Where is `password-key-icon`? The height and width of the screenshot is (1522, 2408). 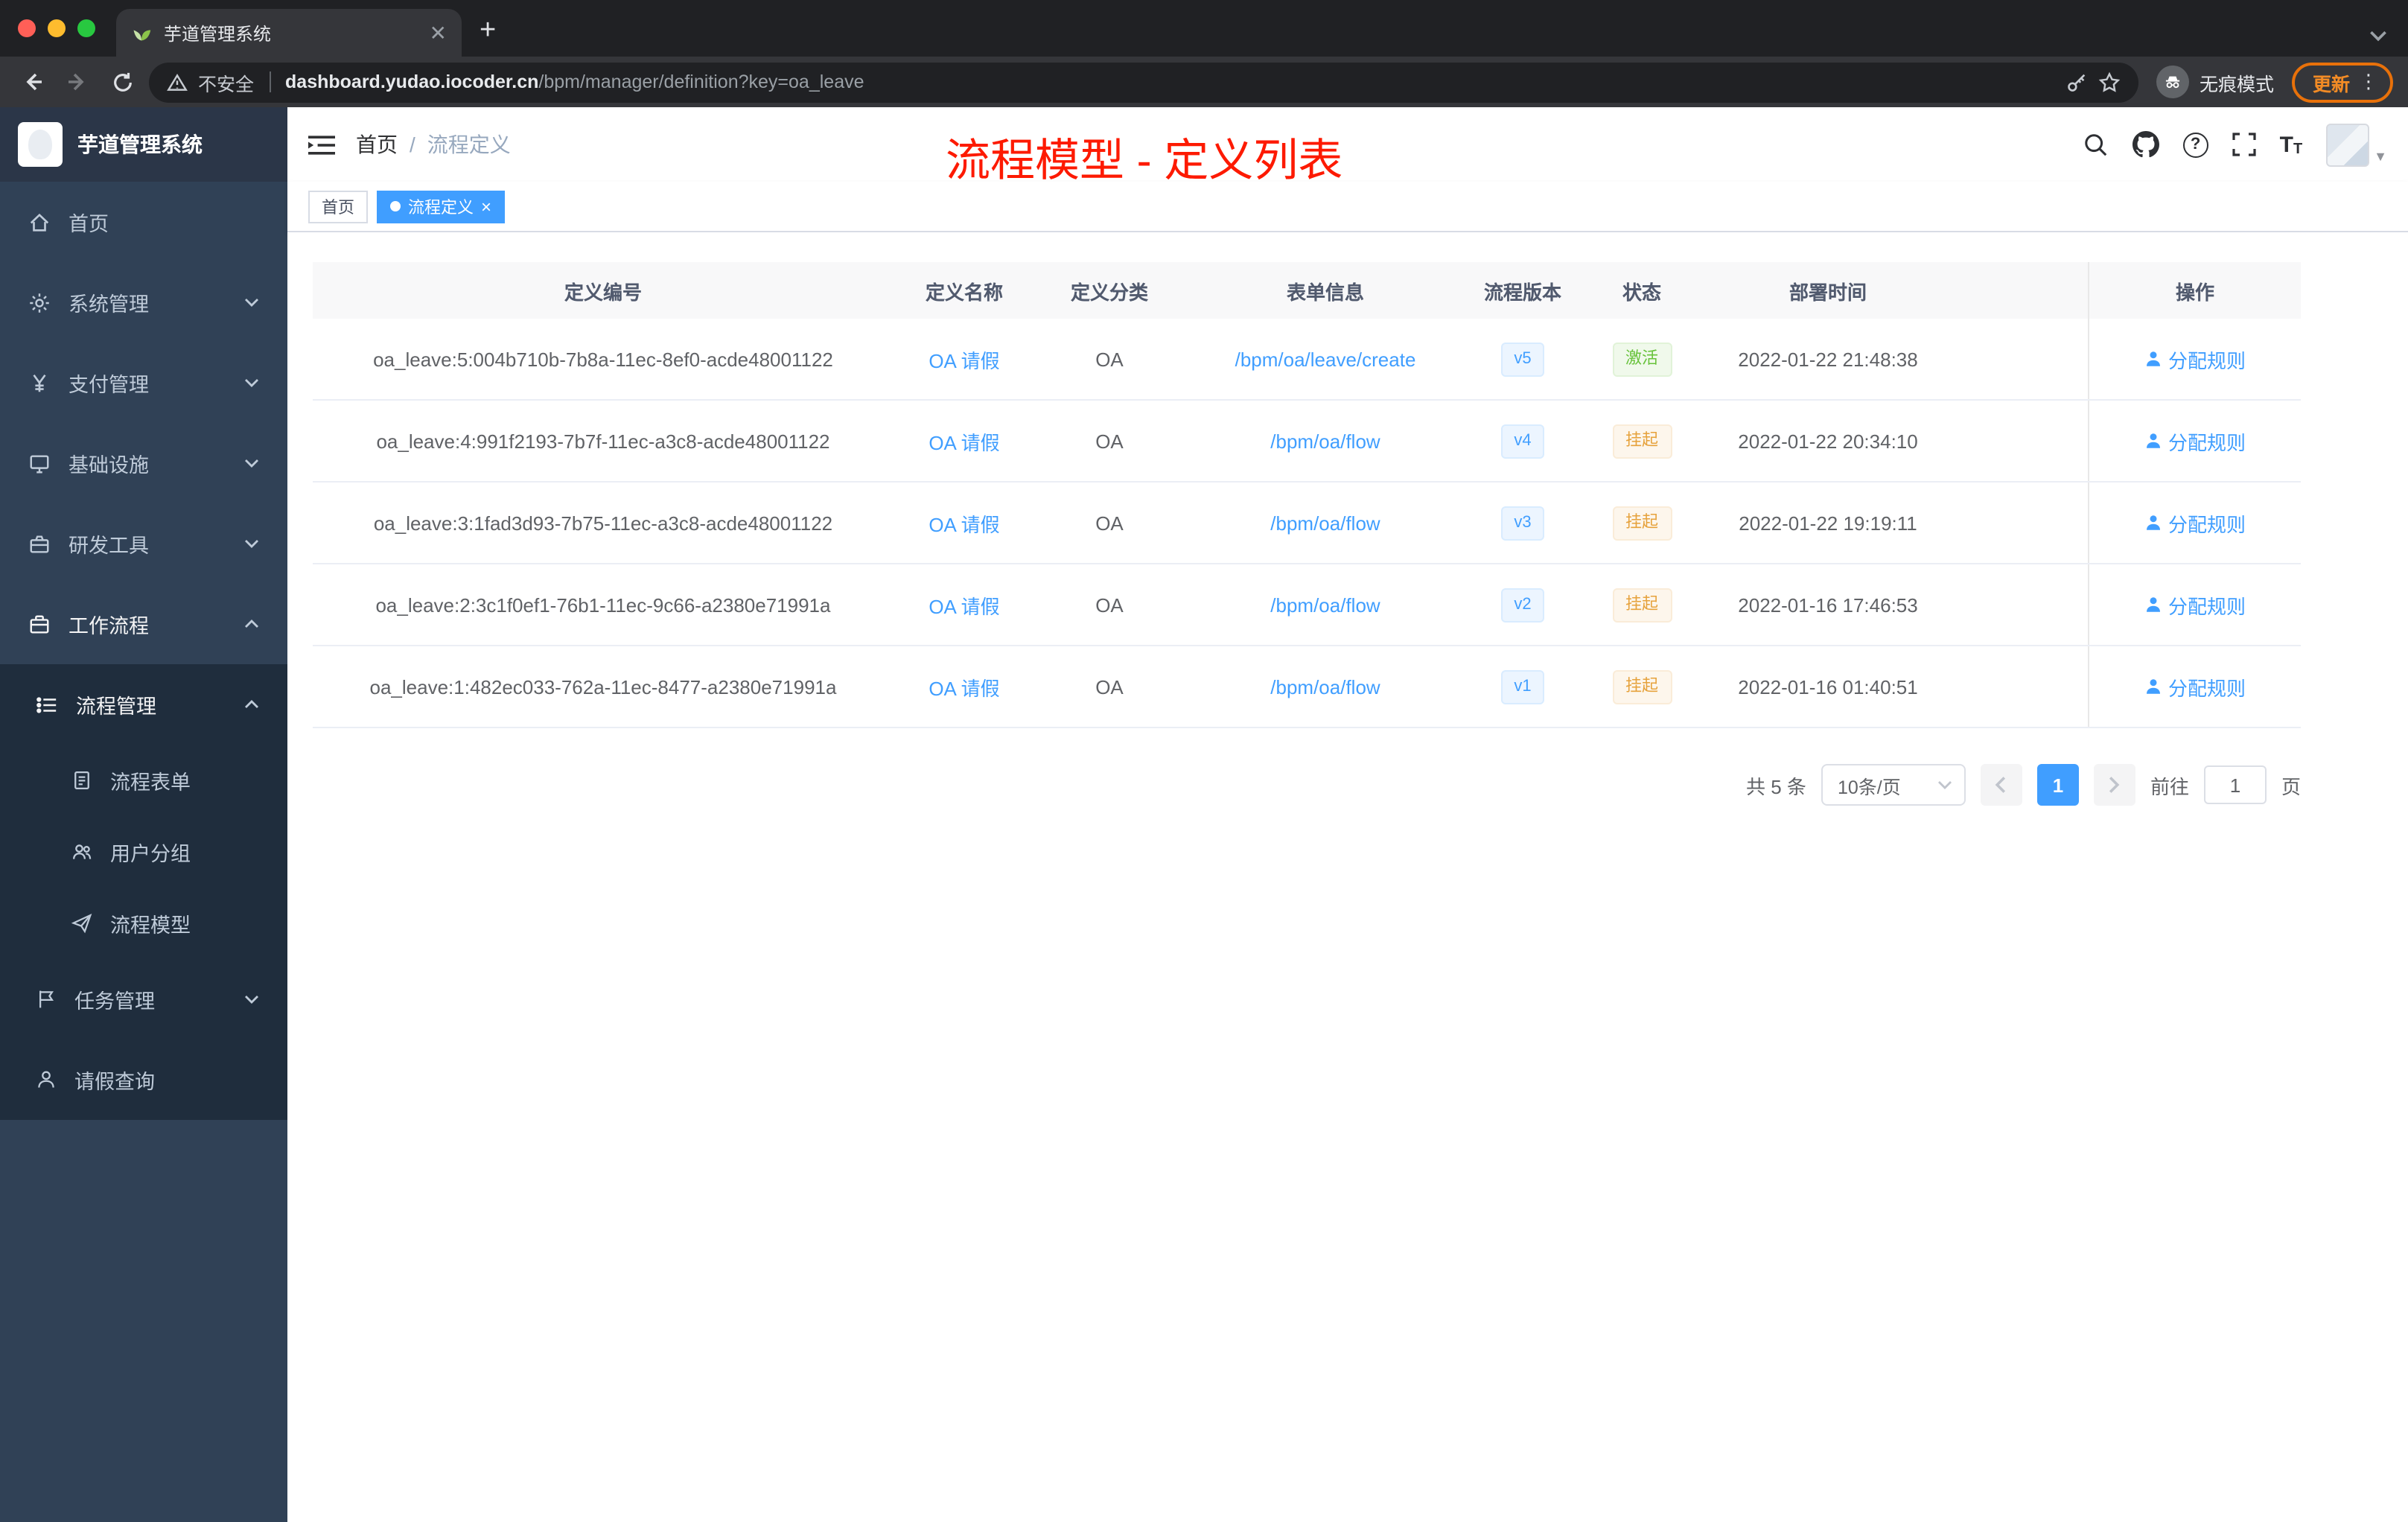 password-key-icon is located at coordinates (2076, 82).